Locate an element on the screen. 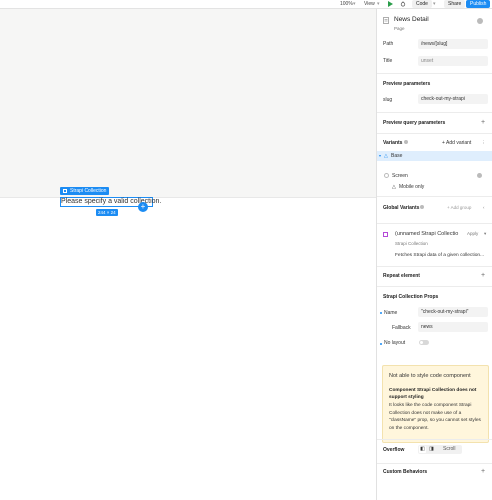 This screenshot has height=500, width=492. screen-variant-radio is located at coordinates (386, 175).